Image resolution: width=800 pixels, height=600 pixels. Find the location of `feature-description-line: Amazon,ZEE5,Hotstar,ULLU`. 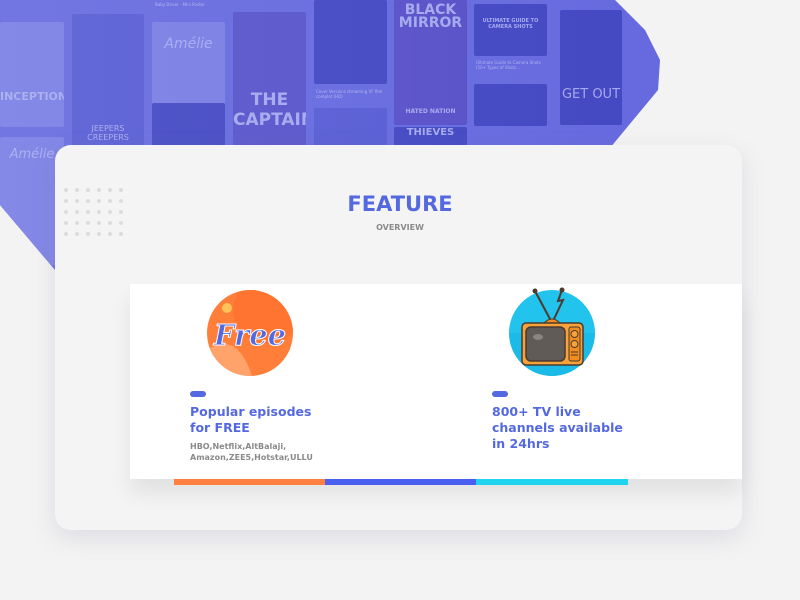

feature-description-line: Amazon,ZEE5,Hotstar,ULLU is located at coordinates (251, 457).